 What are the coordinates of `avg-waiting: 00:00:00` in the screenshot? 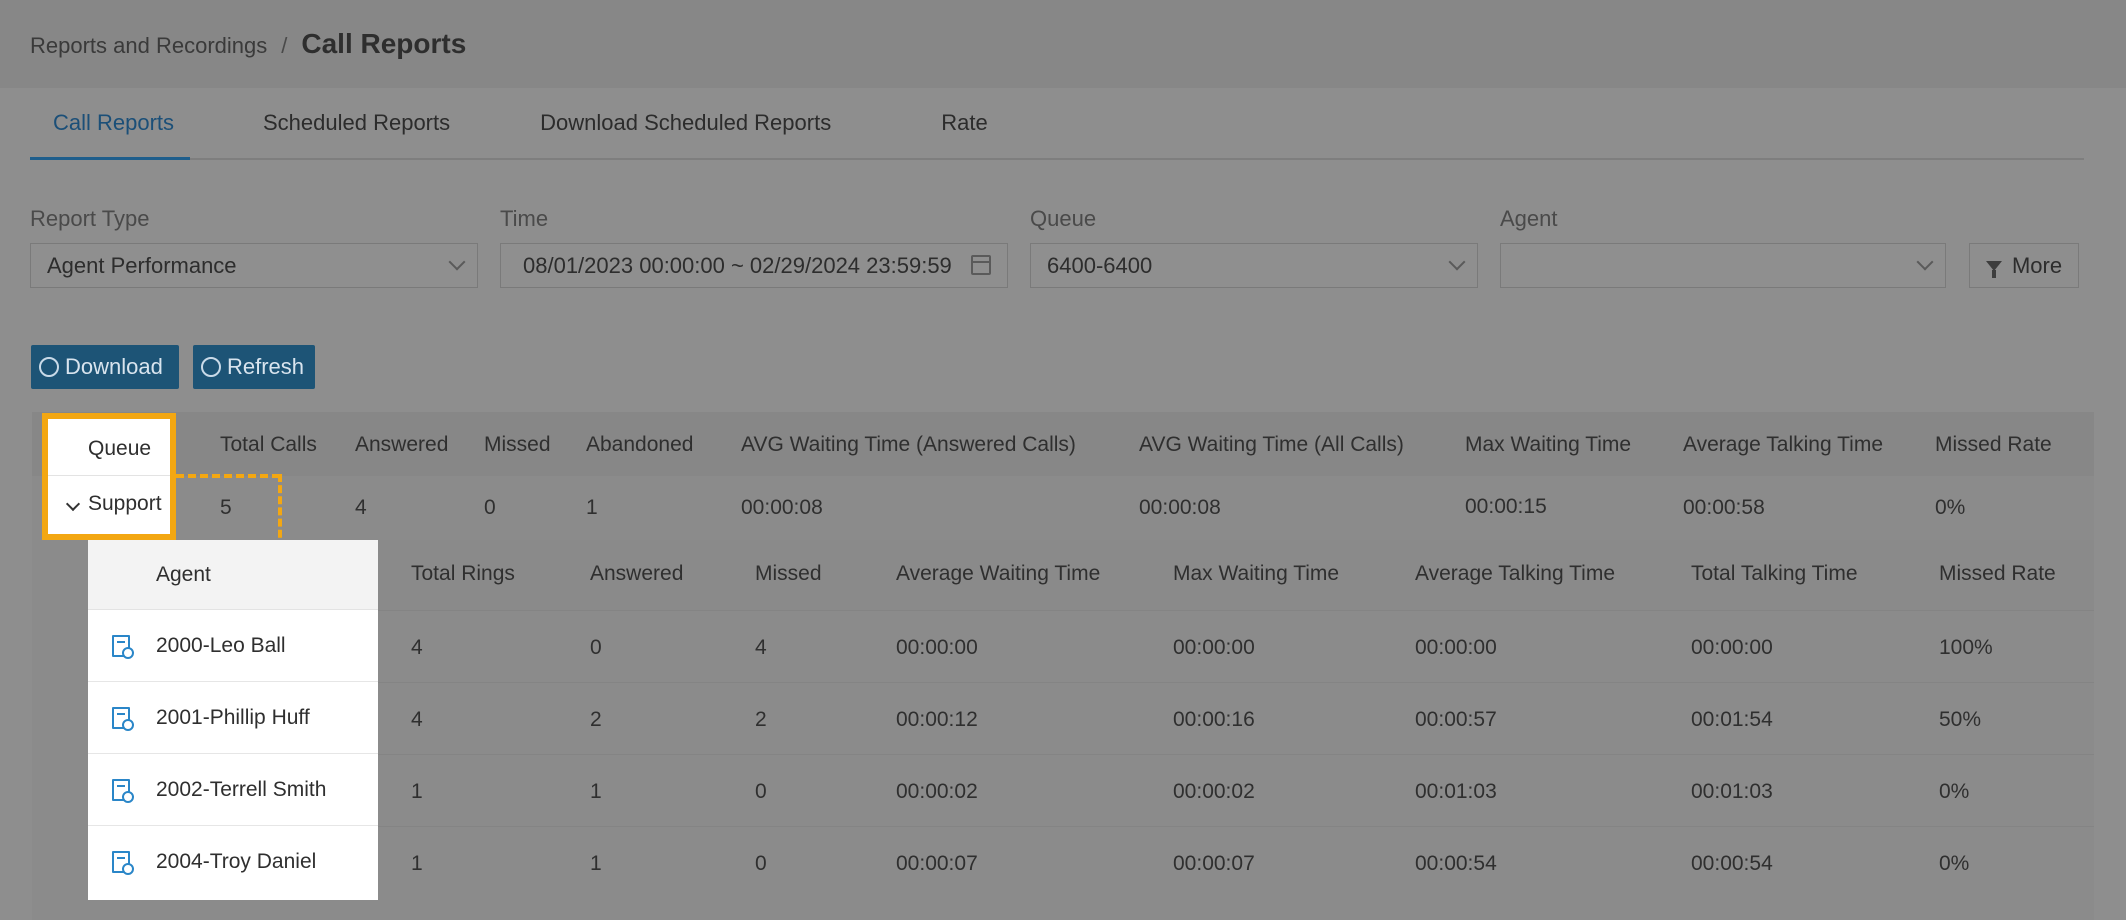 It's located at (937, 647).